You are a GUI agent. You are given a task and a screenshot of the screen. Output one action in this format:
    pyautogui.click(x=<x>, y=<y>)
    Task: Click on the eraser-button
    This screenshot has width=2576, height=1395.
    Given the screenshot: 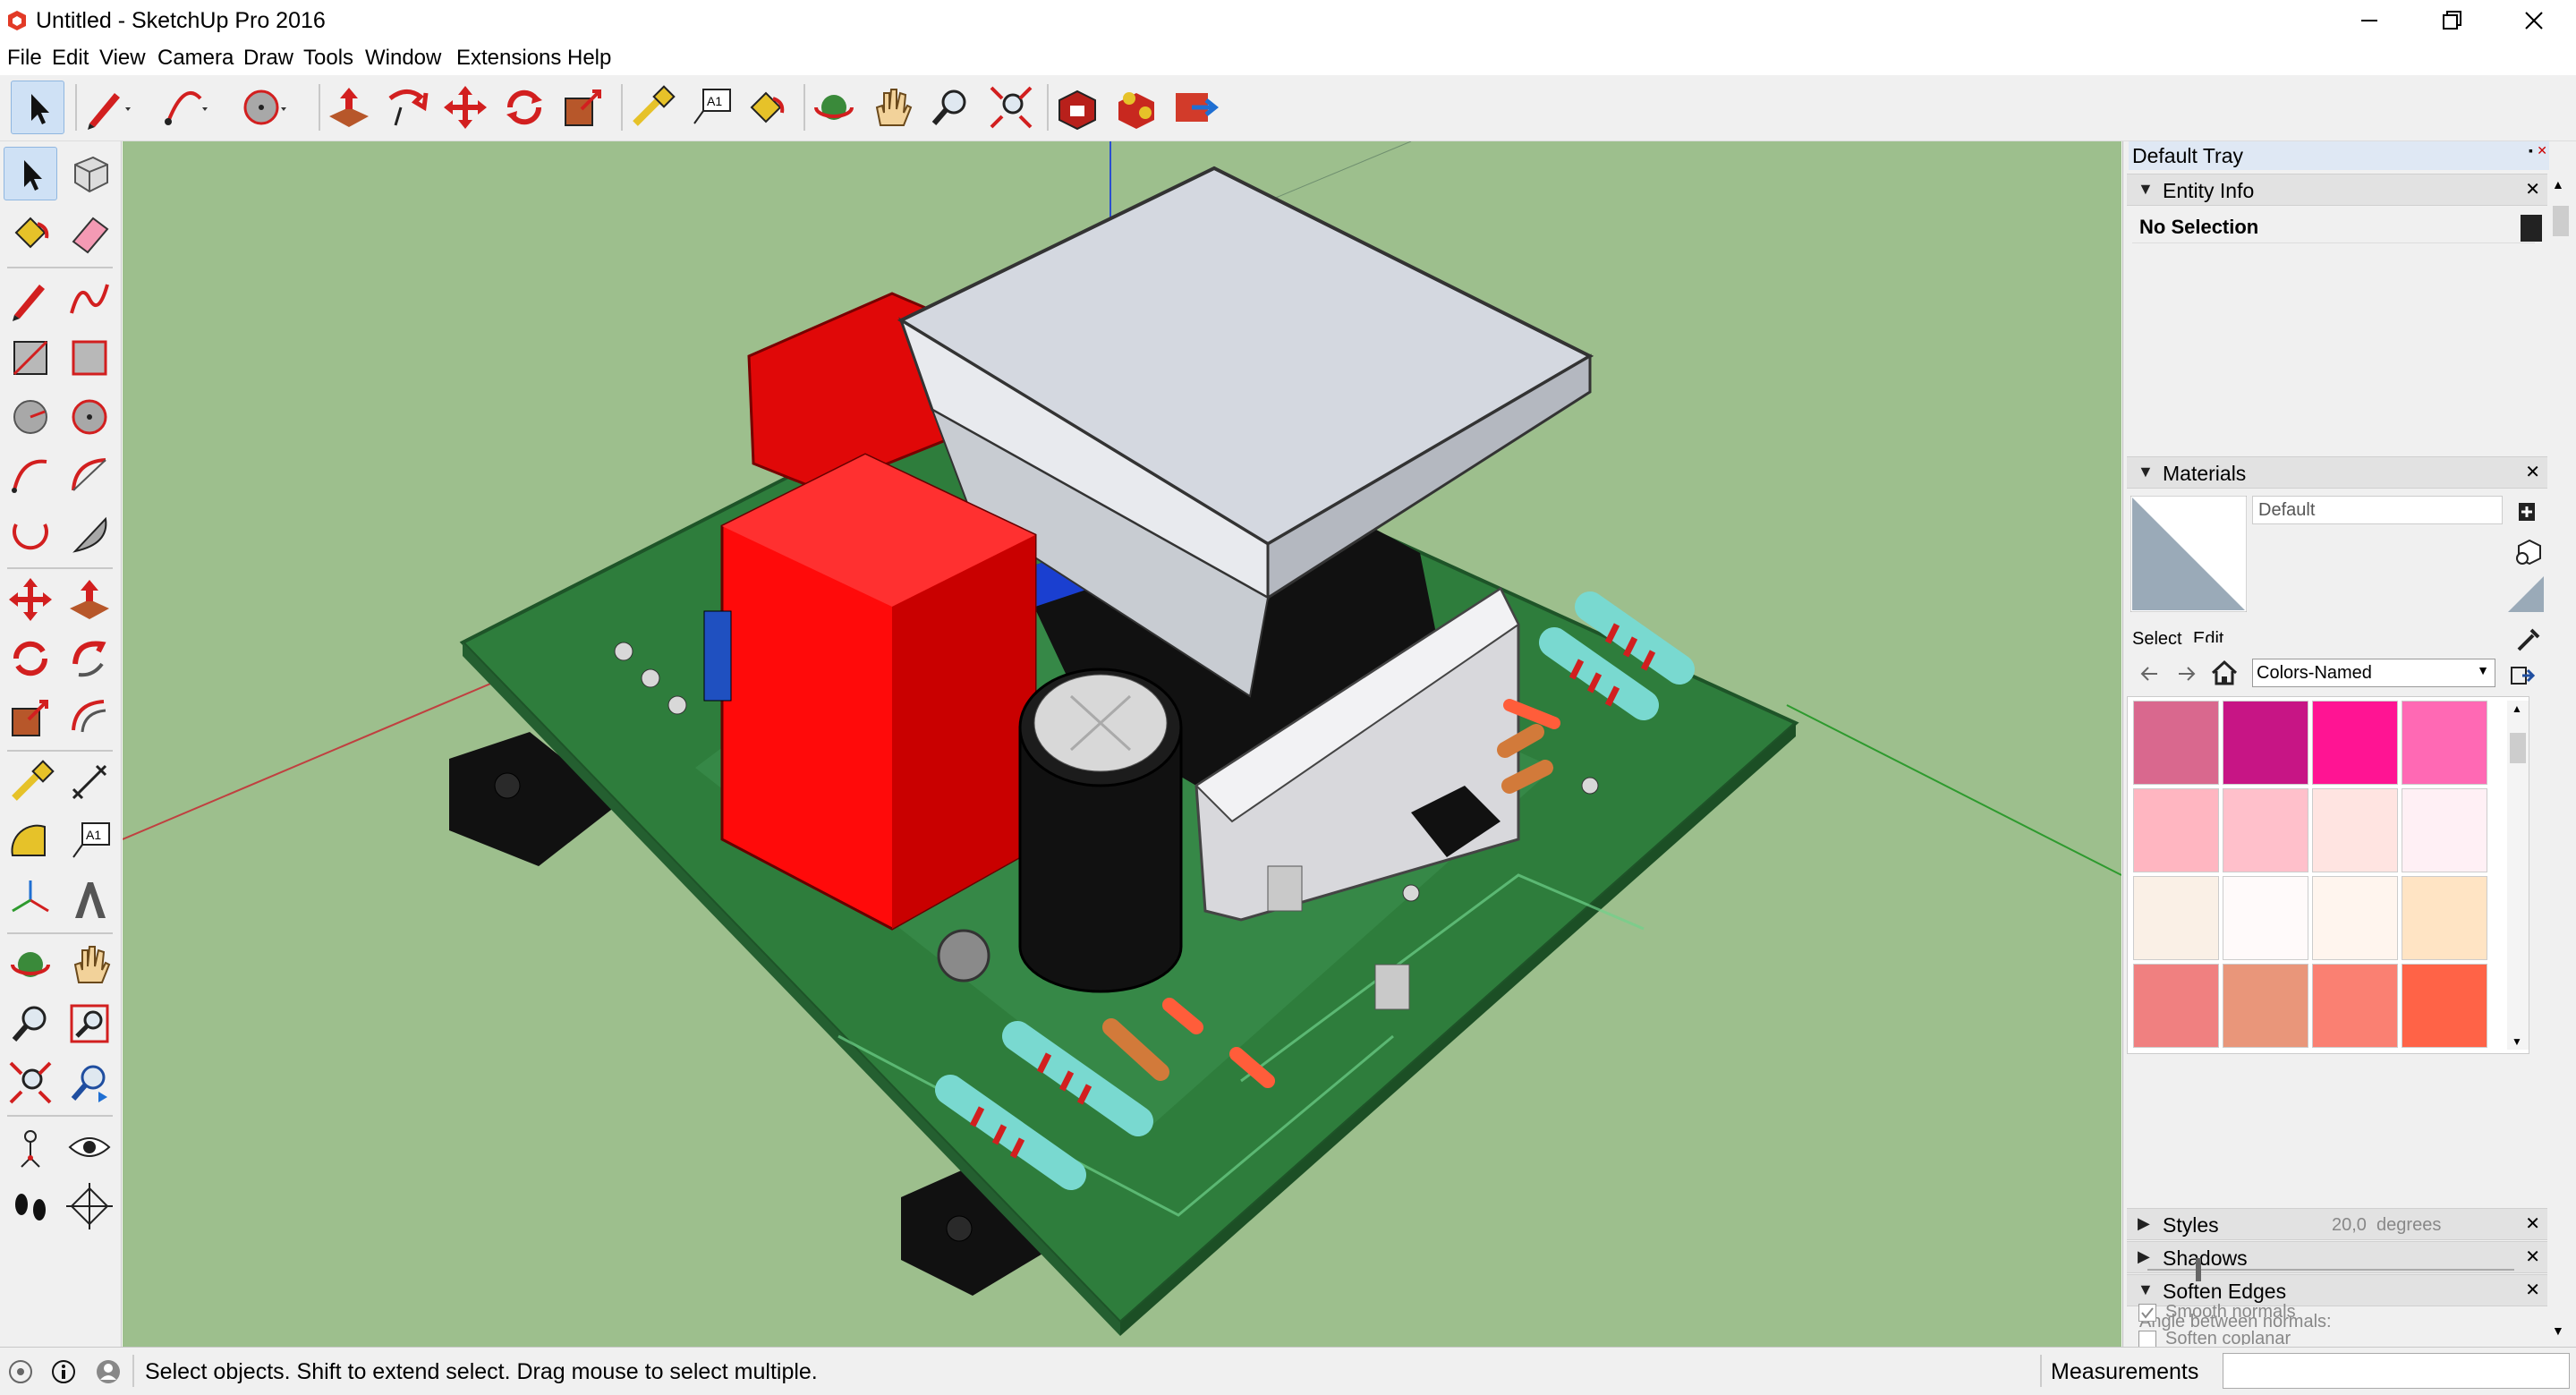 What is the action you would take?
    pyautogui.click(x=89, y=232)
    